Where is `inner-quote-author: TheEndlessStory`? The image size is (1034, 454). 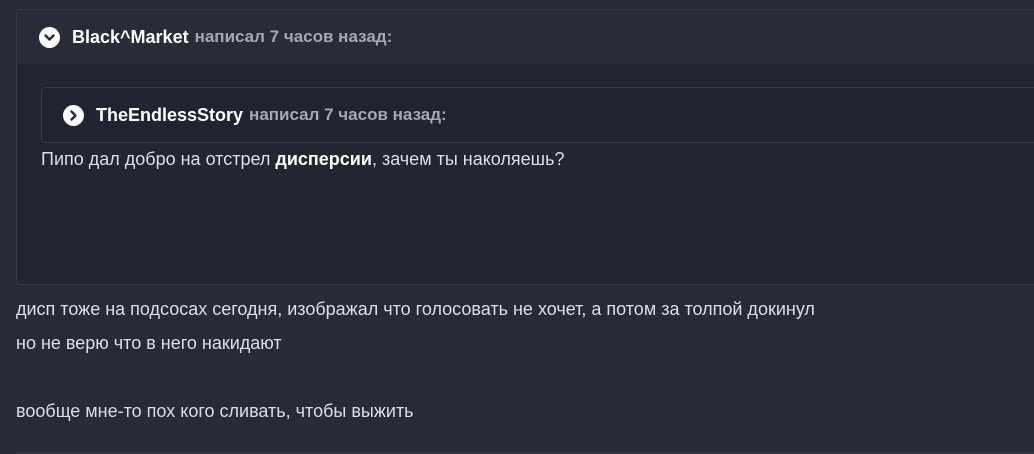
inner-quote-author: TheEndlessStory is located at coordinates (169, 115).